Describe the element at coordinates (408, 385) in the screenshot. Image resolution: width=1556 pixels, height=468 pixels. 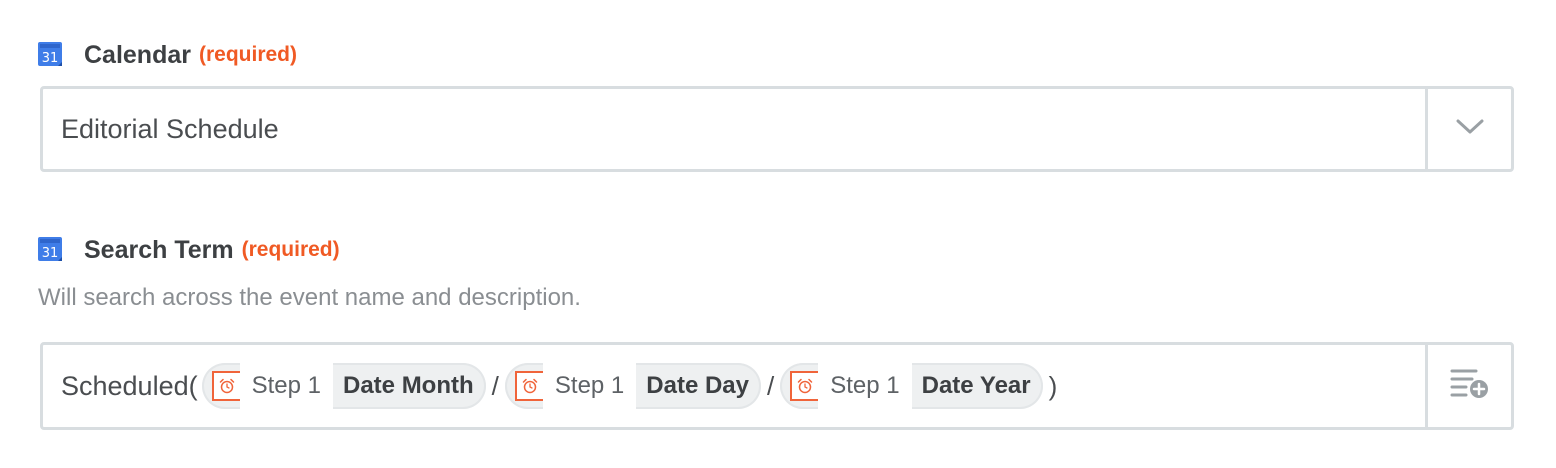
I see `token-field-label: Date Month` at that location.